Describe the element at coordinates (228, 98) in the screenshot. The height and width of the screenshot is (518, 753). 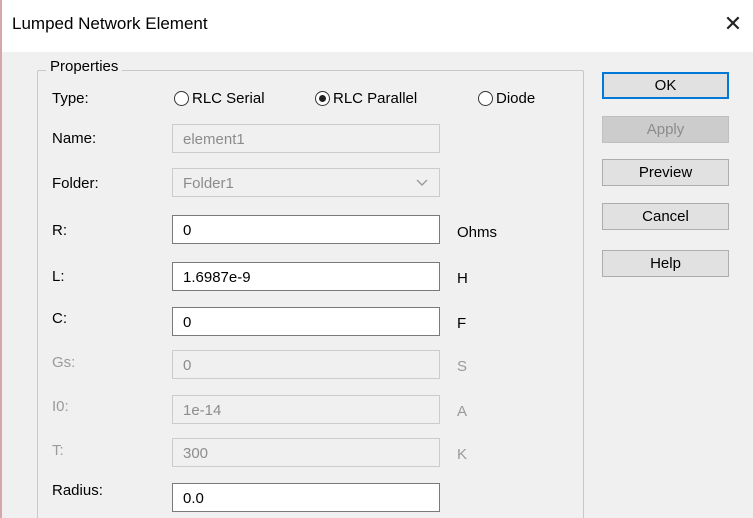
I see `radio-rlc-serial-label: RLC Serial` at that location.